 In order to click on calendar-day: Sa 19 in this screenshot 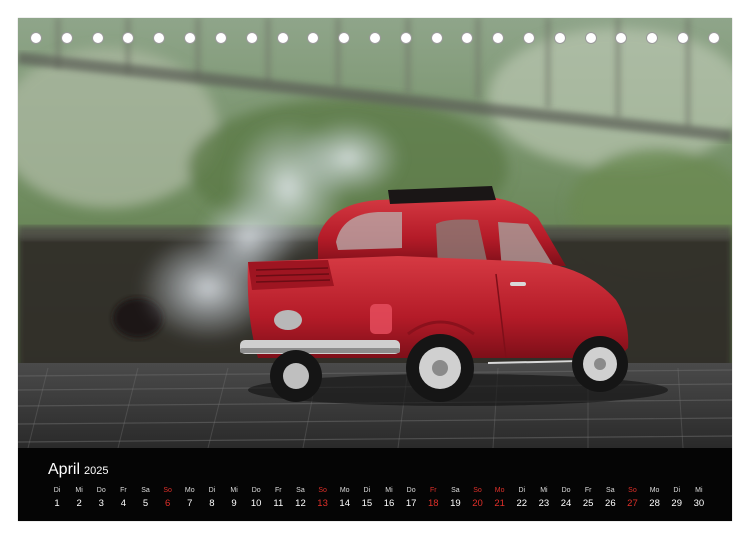, I will do `click(455, 498)`.